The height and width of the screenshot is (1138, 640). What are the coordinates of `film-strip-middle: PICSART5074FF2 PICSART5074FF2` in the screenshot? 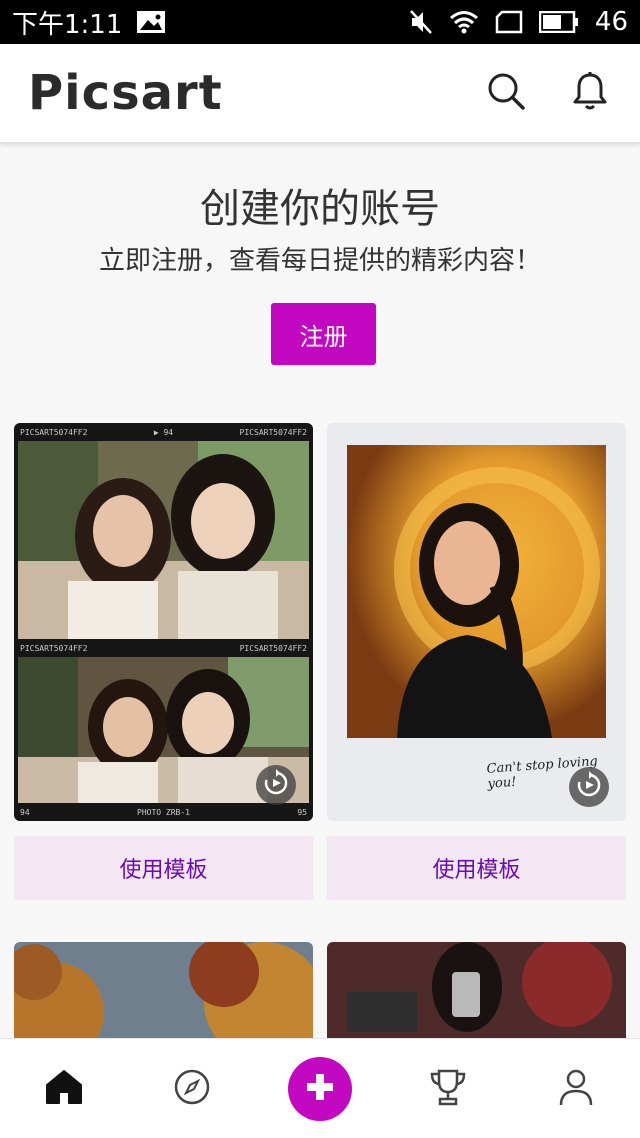 It's located at (163, 648).